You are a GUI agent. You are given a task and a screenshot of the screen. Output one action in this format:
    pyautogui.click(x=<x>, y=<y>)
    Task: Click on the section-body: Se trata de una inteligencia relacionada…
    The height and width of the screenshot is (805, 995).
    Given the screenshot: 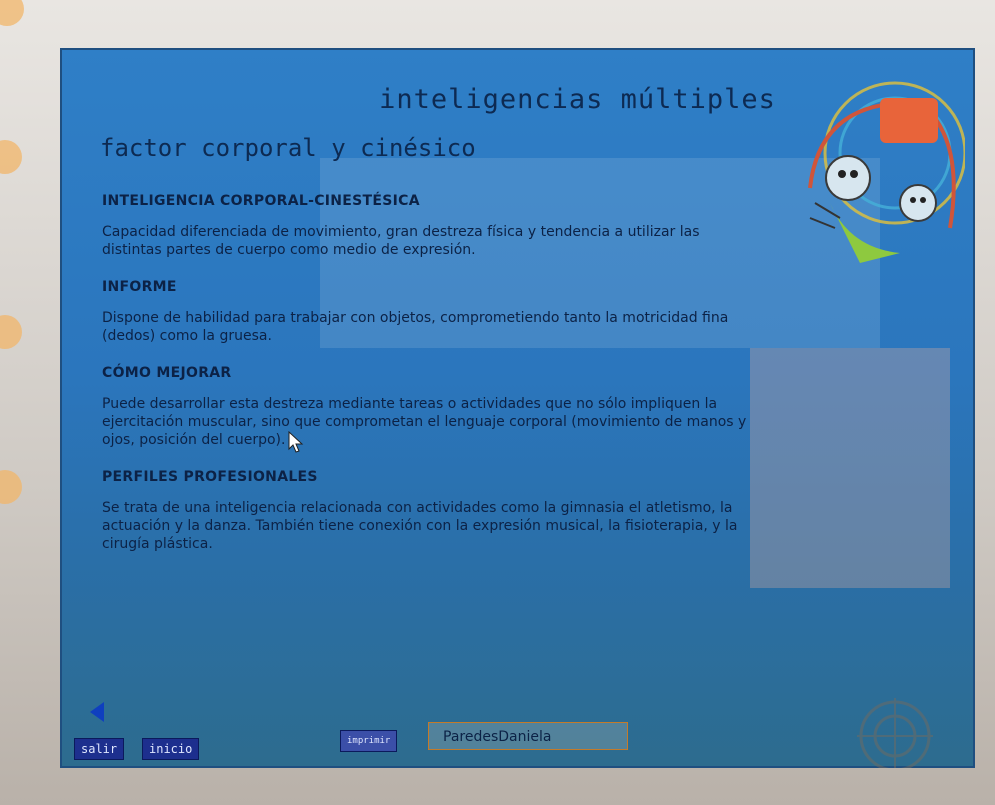 What is the action you would take?
    pyautogui.click(x=420, y=526)
    